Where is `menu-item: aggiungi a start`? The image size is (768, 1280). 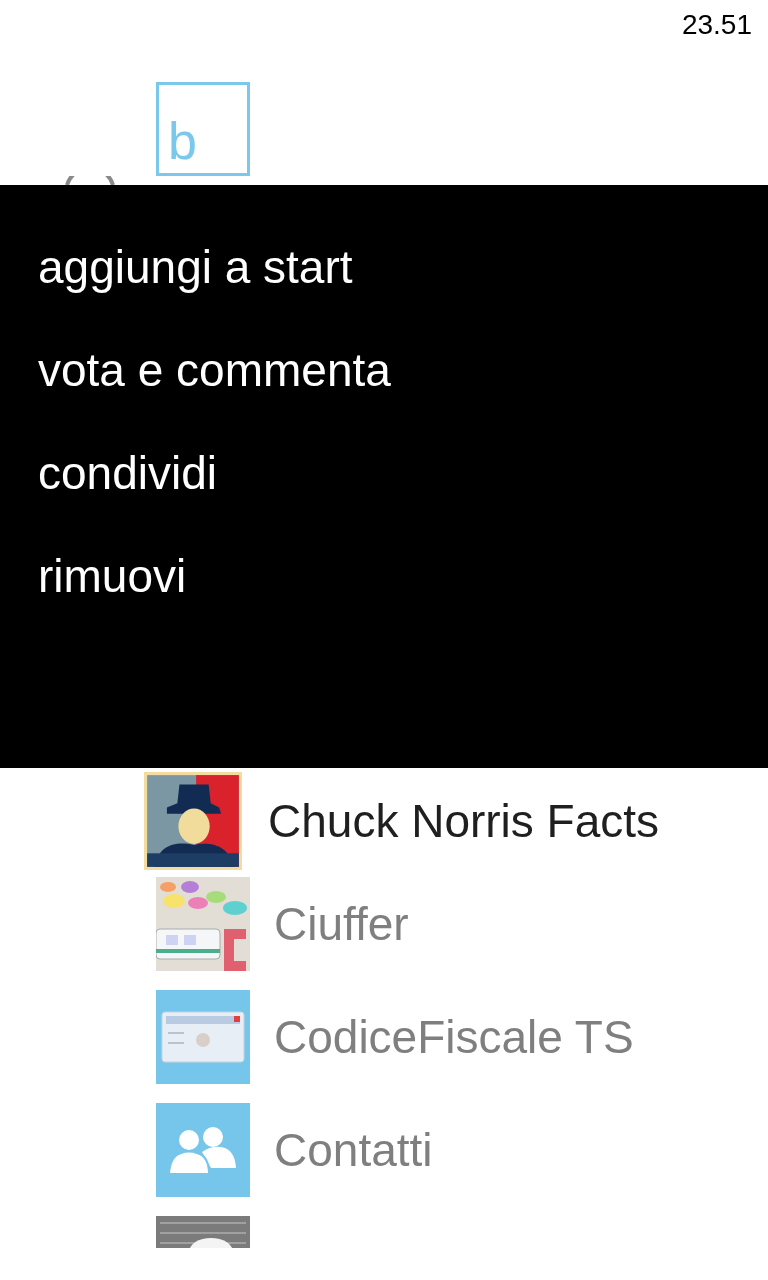 menu-item: aggiungi a start is located at coordinates (195, 267).